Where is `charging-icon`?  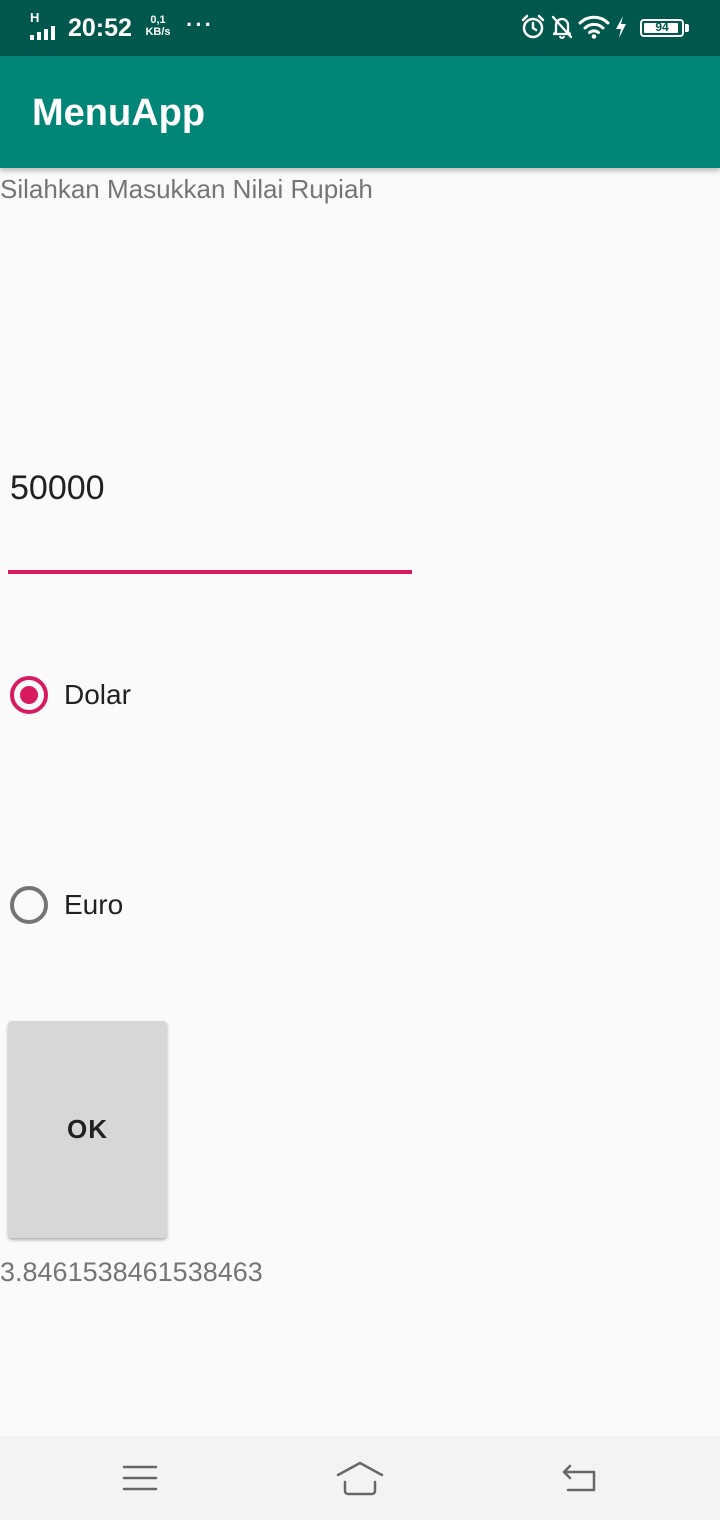 charging-icon is located at coordinates (621, 27).